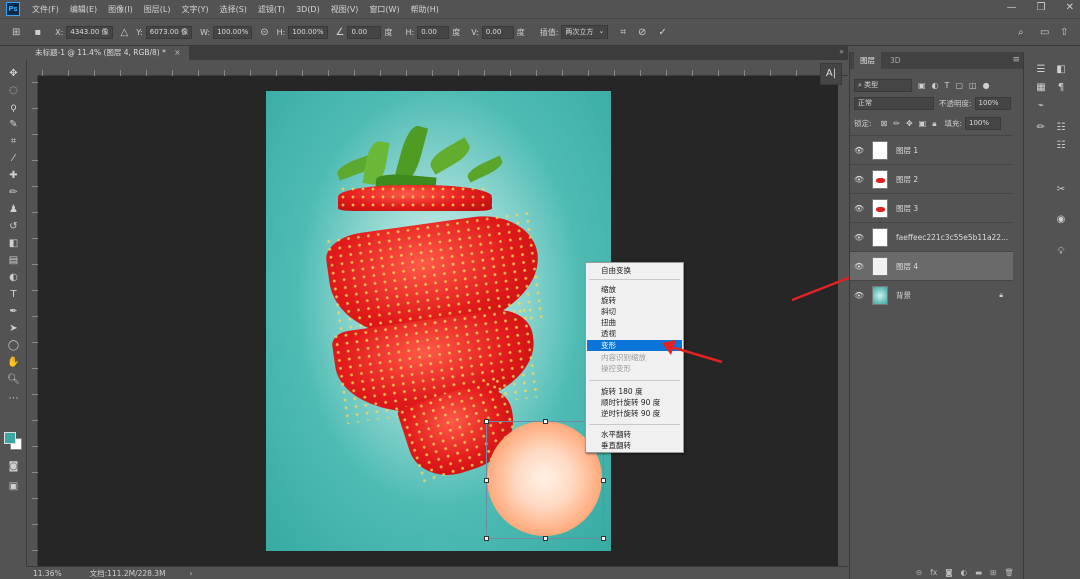  What do you see at coordinates (922, 85) in the screenshot?
I see `filter-pixel-icon: ▣` at bounding box center [922, 85].